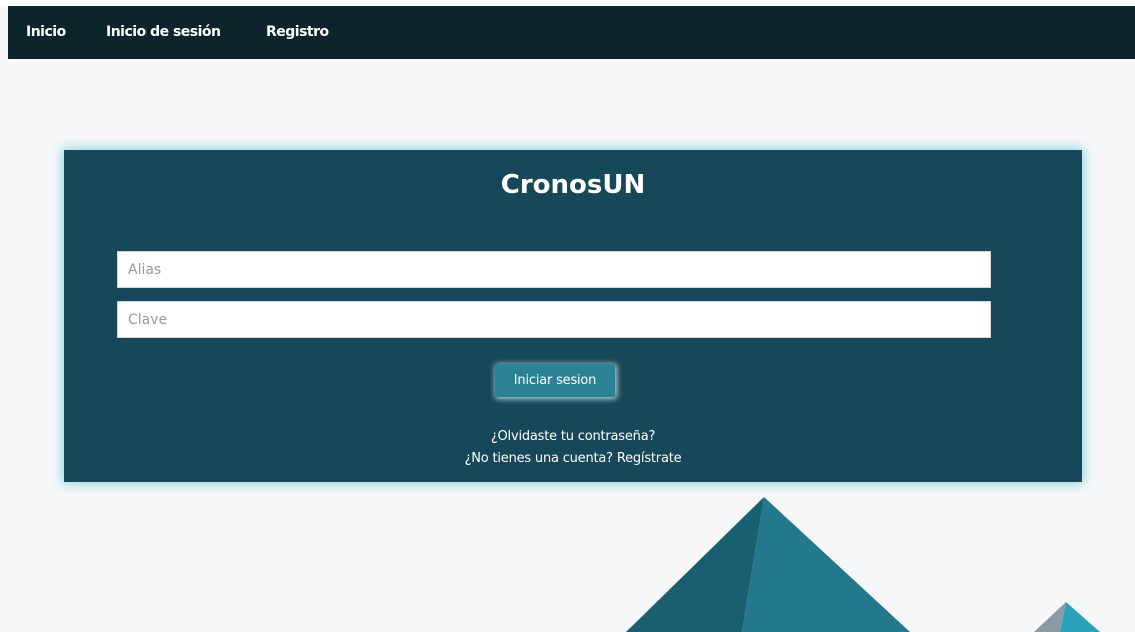 The height and width of the screenshot is (632, 1135). What do you see at coordinates (1080, 617) in the screenshot?
I see `small-mountain-right-face` at bounding box center [1080, 617].